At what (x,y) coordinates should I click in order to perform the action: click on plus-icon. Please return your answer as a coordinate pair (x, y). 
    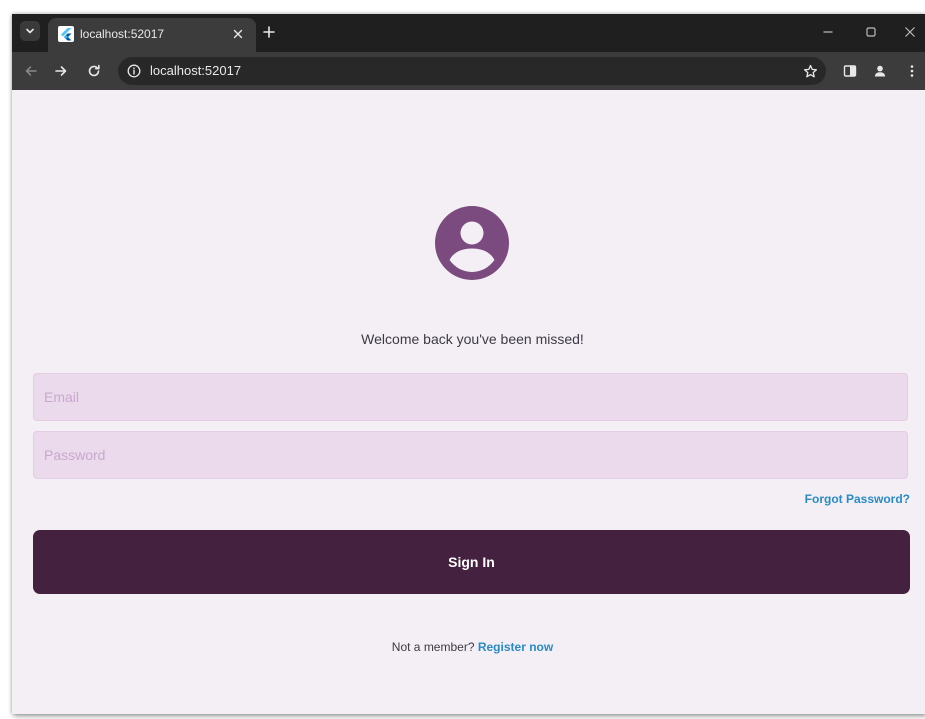
    Looking at the image, I should click on (269, 32).